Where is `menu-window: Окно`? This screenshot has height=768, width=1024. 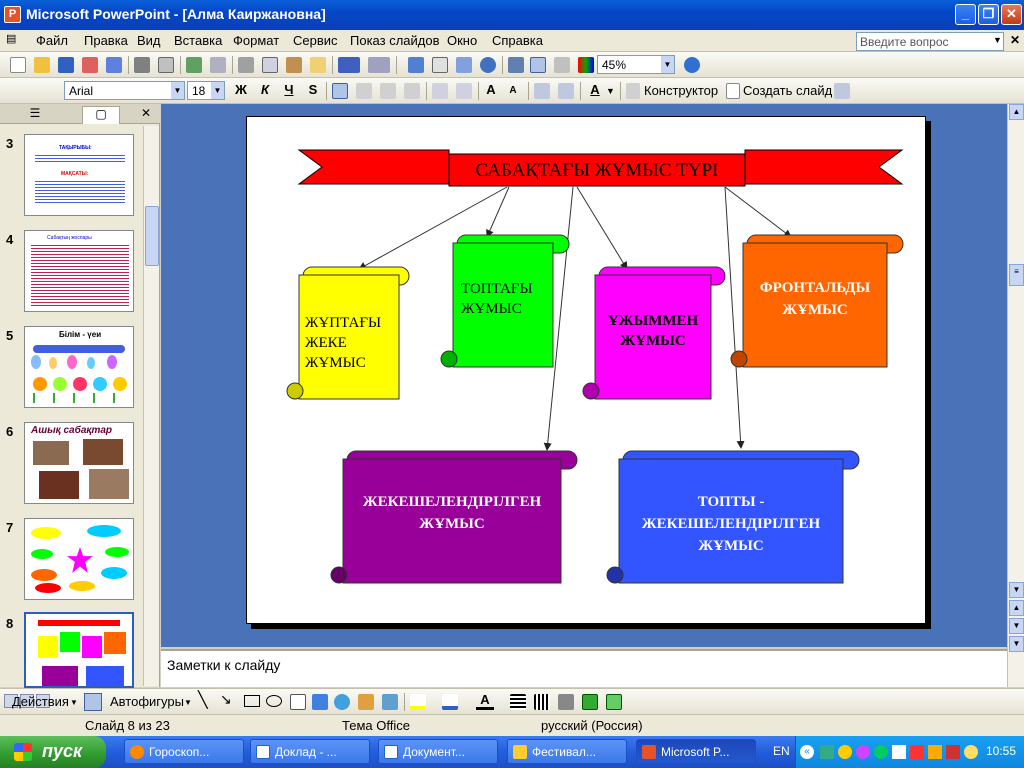
menu-window: Окно is located at coordinates (462, 40).